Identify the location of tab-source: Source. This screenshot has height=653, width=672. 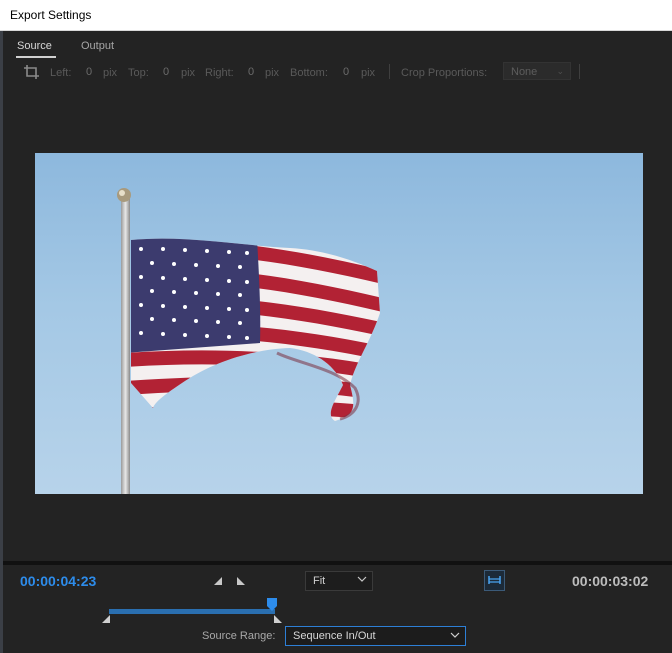
(34, 46).